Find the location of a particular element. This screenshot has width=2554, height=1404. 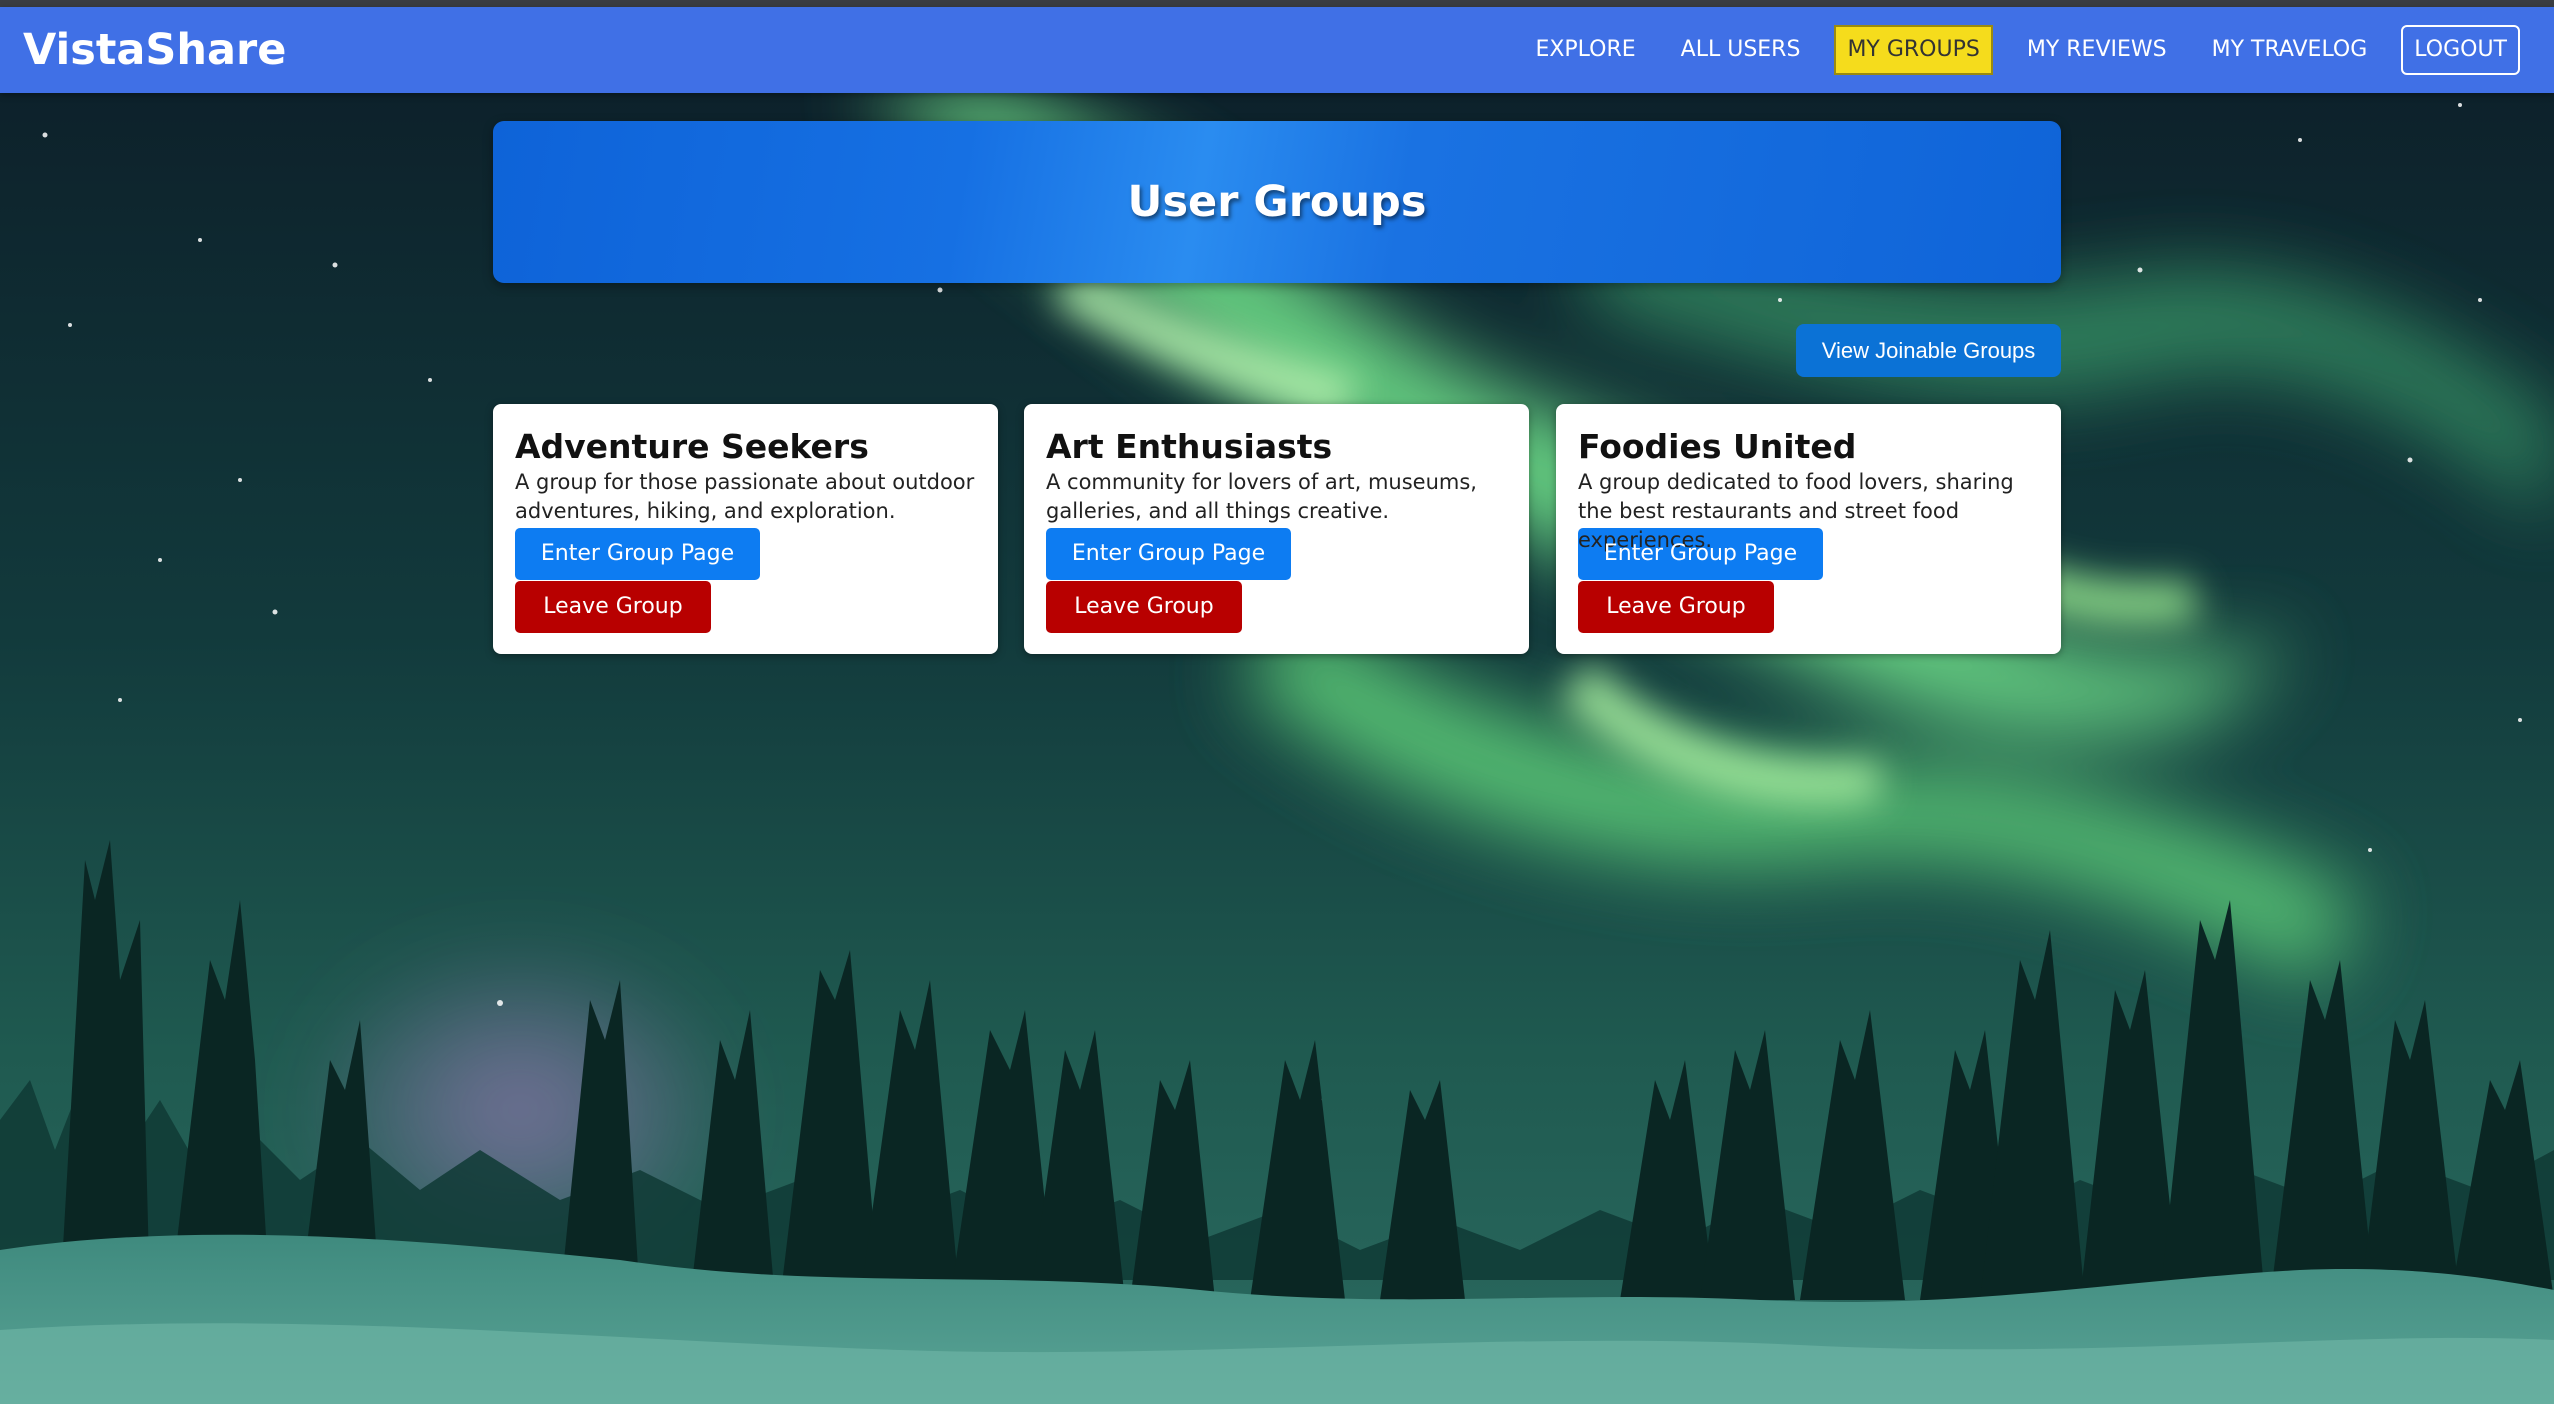

nav-my-reviews: MY REVIEWS is located at coordinates (2097, 50).